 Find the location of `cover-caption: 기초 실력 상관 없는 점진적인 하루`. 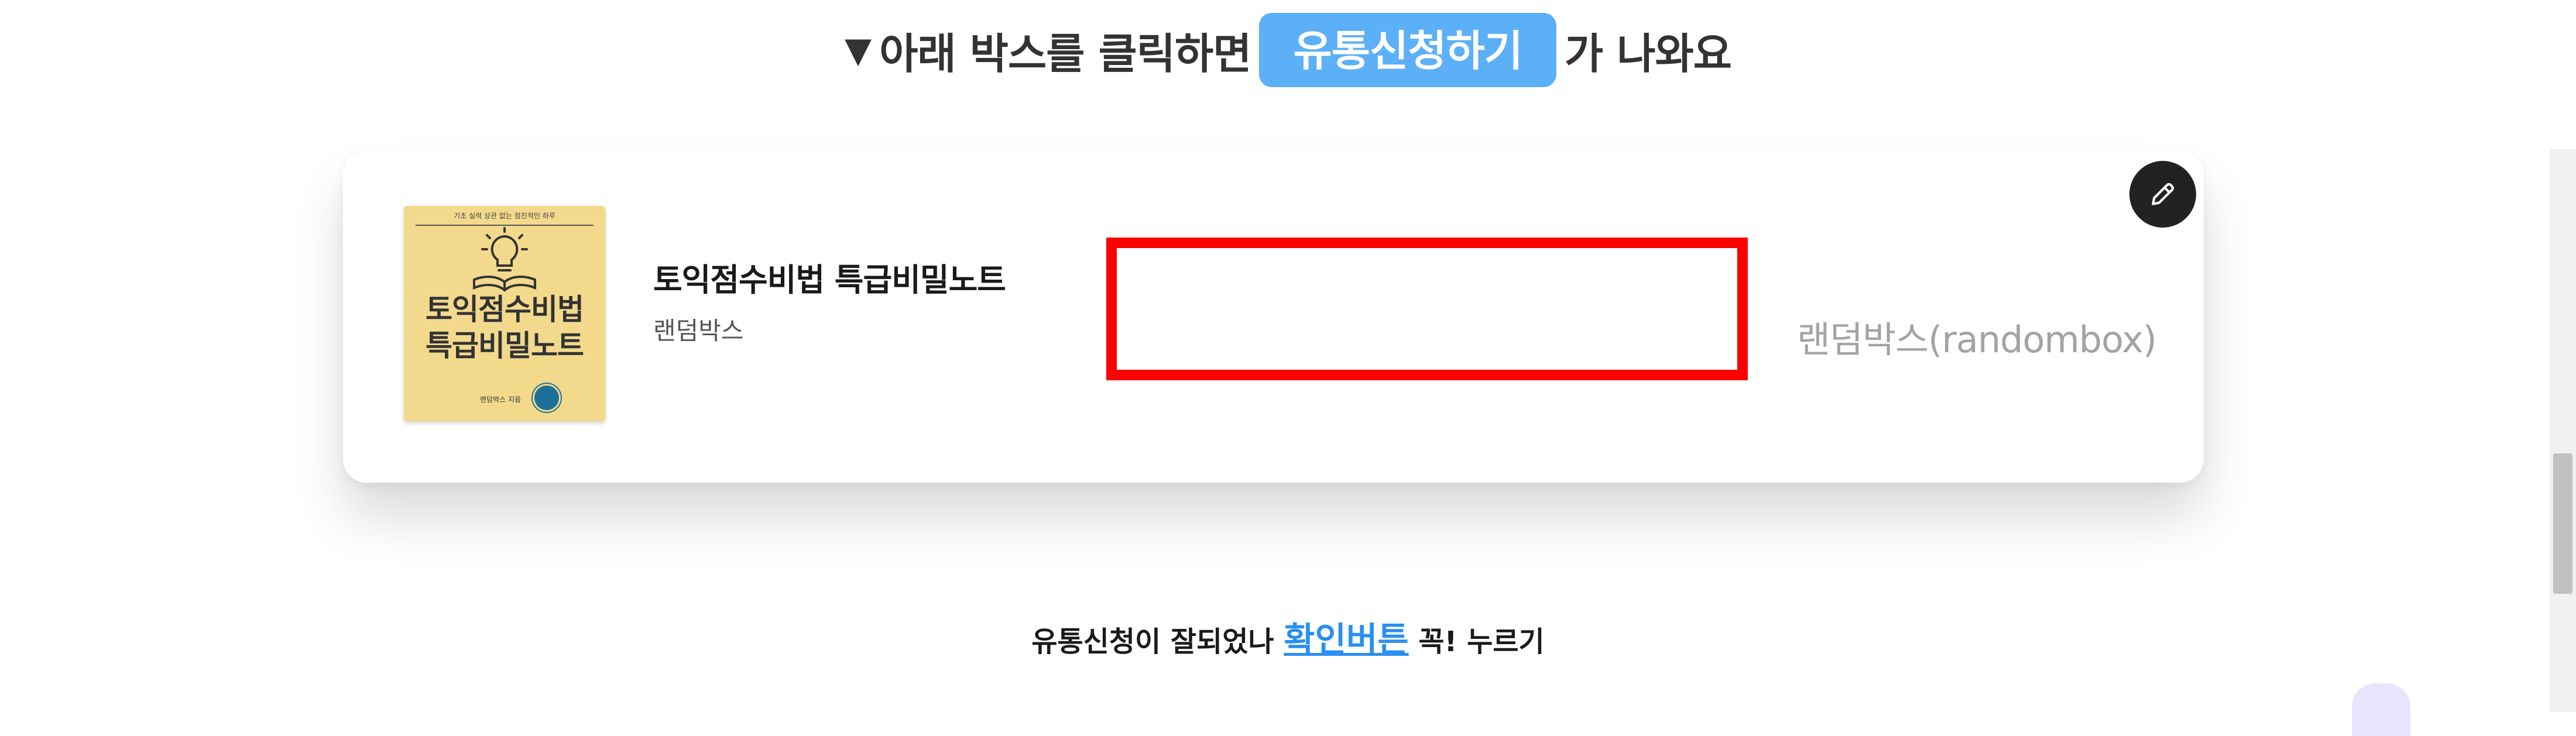

cover-caption: 기초 실력 상관 없는 점진적인 하루 is located at coordinates (505, 216).